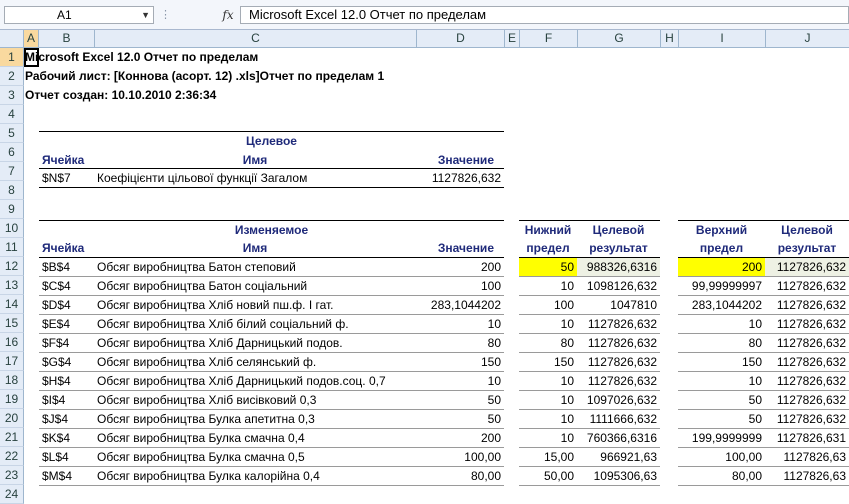 This screenshot has height=504, width=849. I want to click on row-header-20: 20, so click(12, 418).